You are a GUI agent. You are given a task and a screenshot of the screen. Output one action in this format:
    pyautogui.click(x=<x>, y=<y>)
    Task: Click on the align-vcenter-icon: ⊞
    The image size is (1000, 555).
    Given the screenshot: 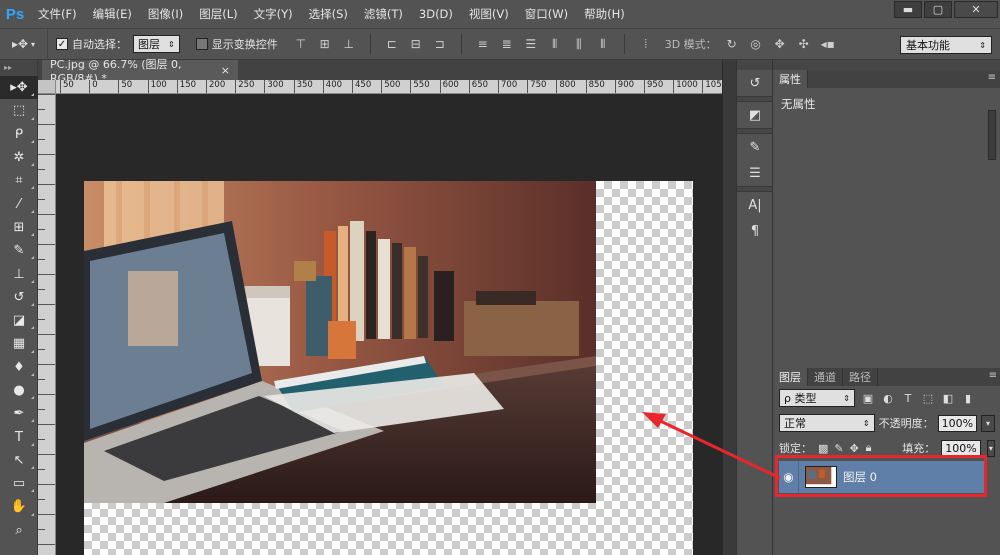 What is the action you would take?
    pyautogui.click(x=325, y=44)
    